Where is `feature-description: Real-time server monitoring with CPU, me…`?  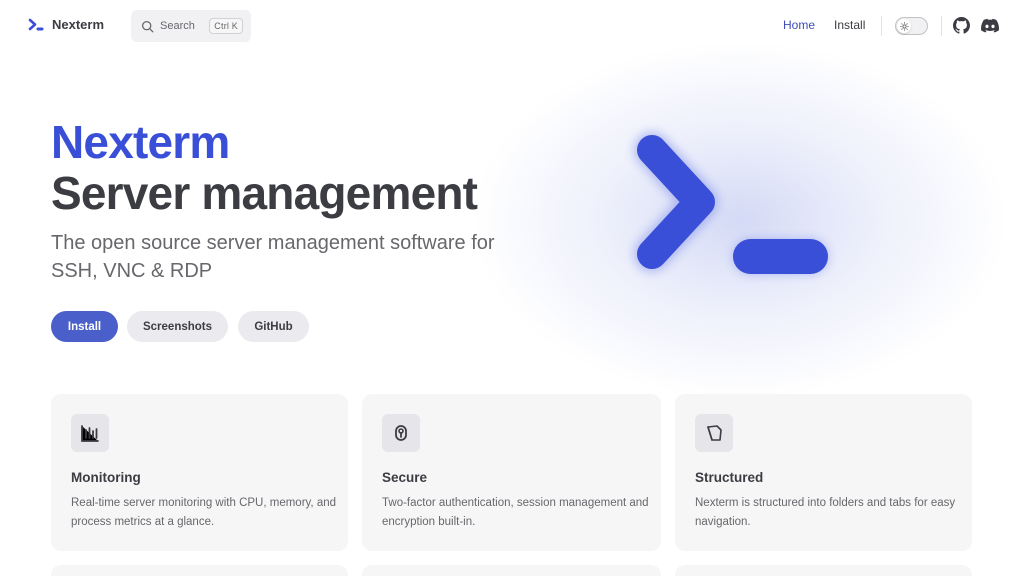
feature-description: Real-time server monitoring with CPU, me… is located at coordinates (204, 512).